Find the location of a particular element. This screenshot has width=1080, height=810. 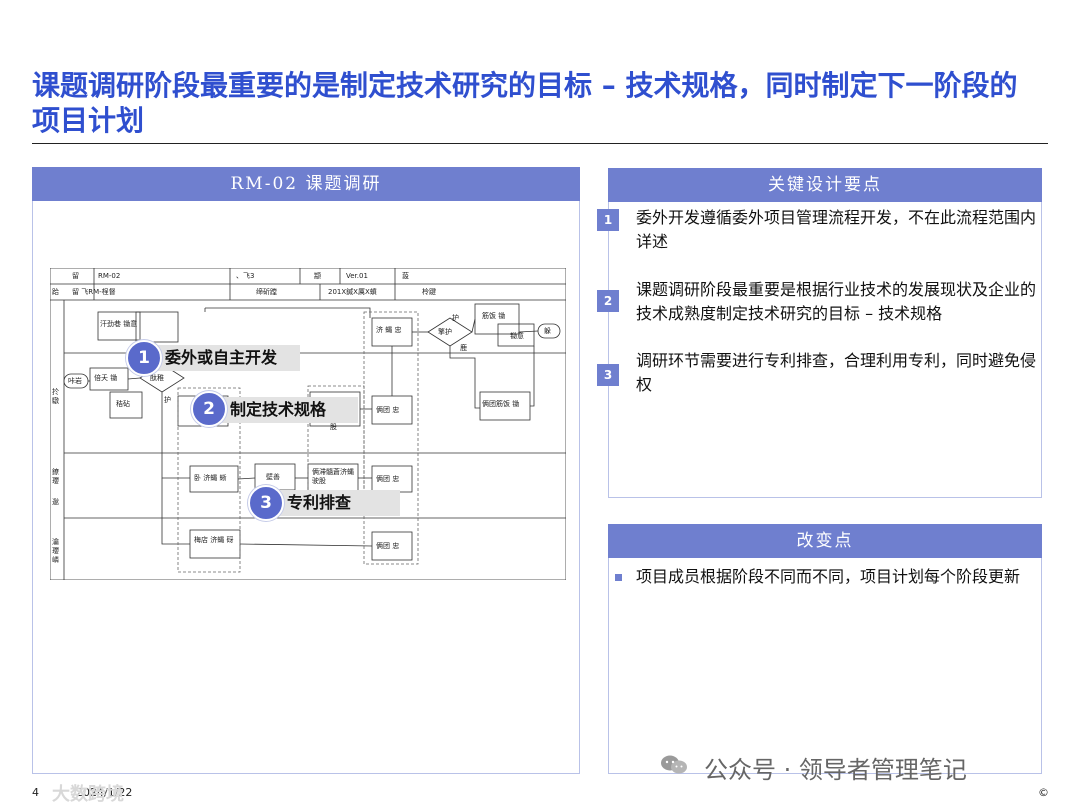

fc-header-cell: 柃踺 is located at coordinates (429, 292).